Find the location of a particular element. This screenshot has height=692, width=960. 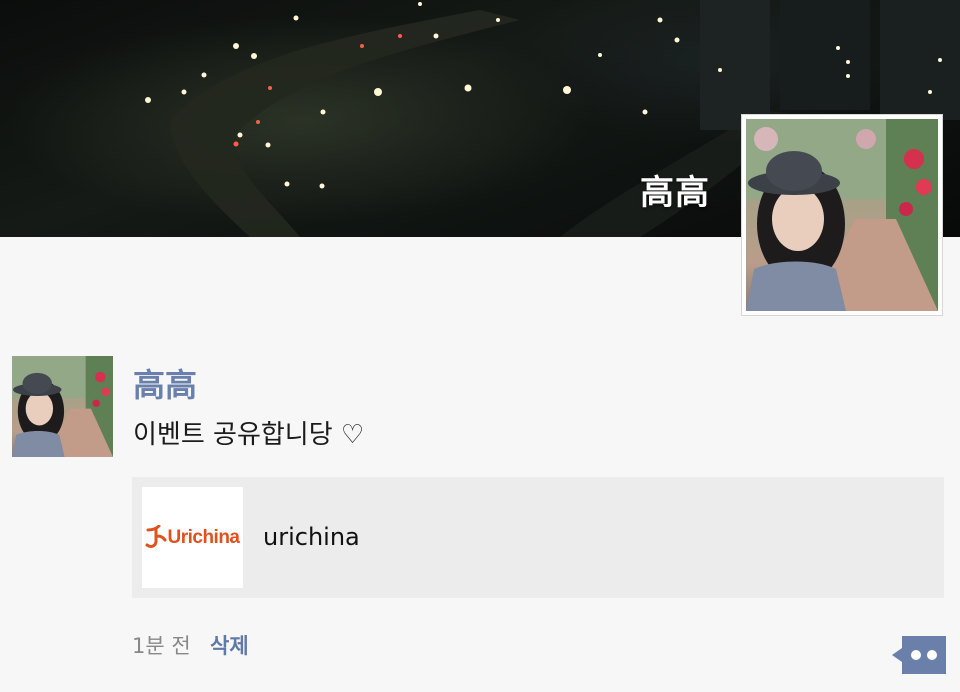

urichina-logo: Urichina is located at coordinates (192, 537).